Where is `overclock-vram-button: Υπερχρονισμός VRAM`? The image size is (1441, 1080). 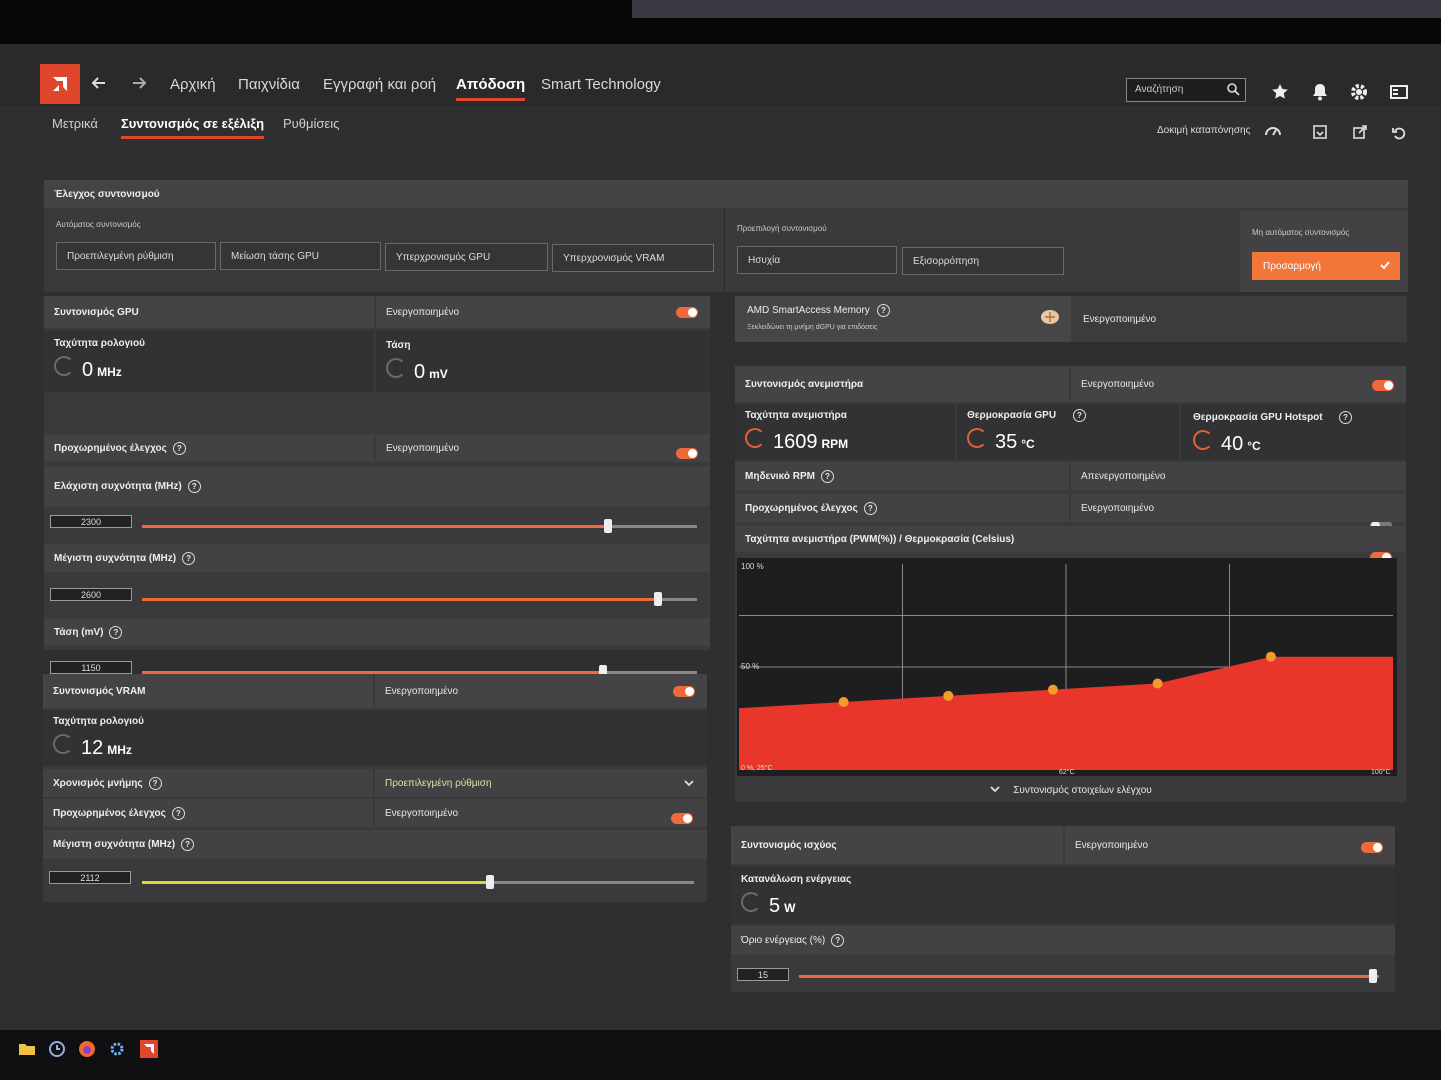
overclock-vram-button: Υπερχρονισμός VRAM is located at coordinates (633, 258).